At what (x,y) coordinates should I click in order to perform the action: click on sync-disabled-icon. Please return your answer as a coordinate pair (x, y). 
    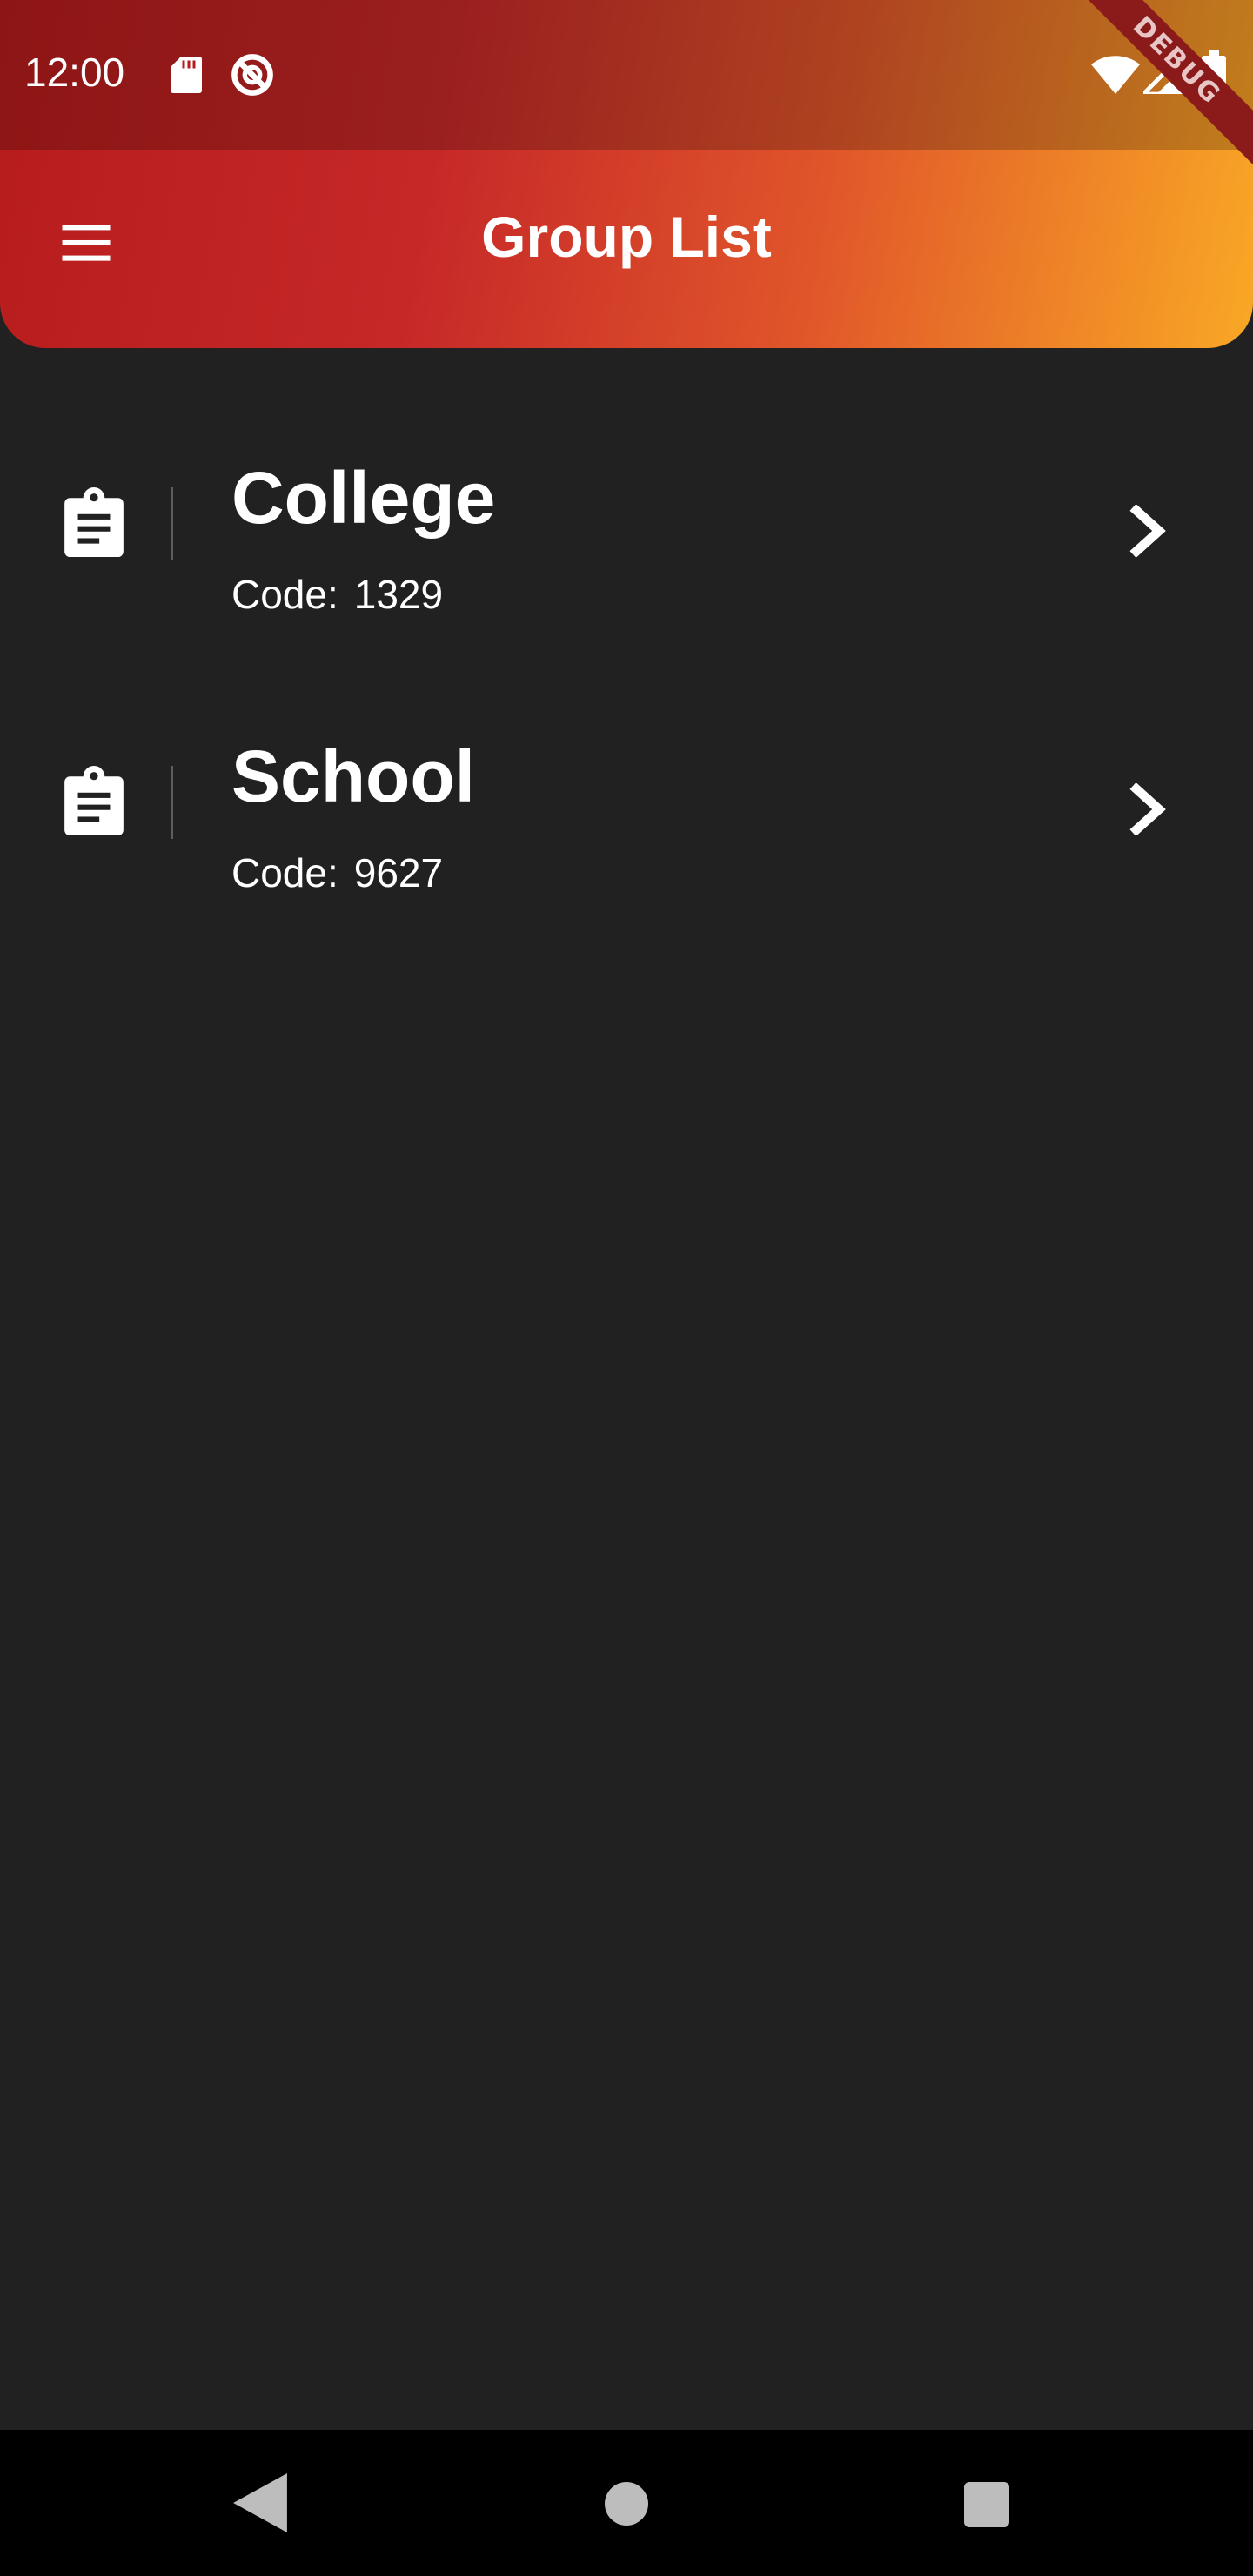
    Looking at the image, I should click on (252, 75).